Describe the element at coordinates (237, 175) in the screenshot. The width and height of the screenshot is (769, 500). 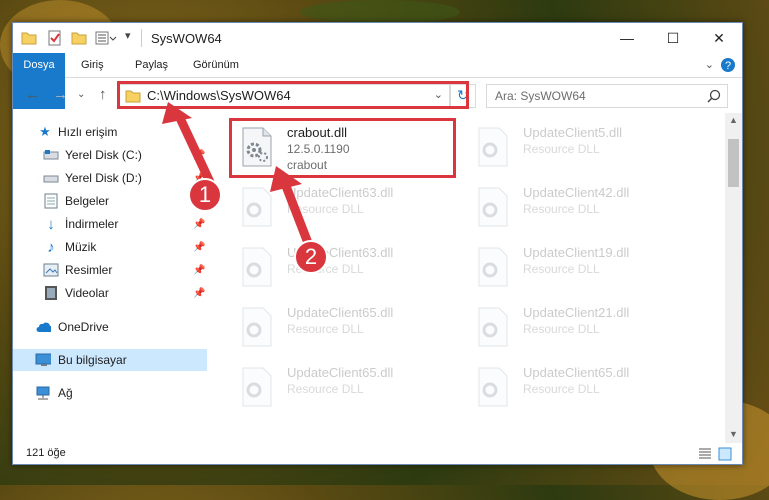
I see `annotation-arrows` at that location.